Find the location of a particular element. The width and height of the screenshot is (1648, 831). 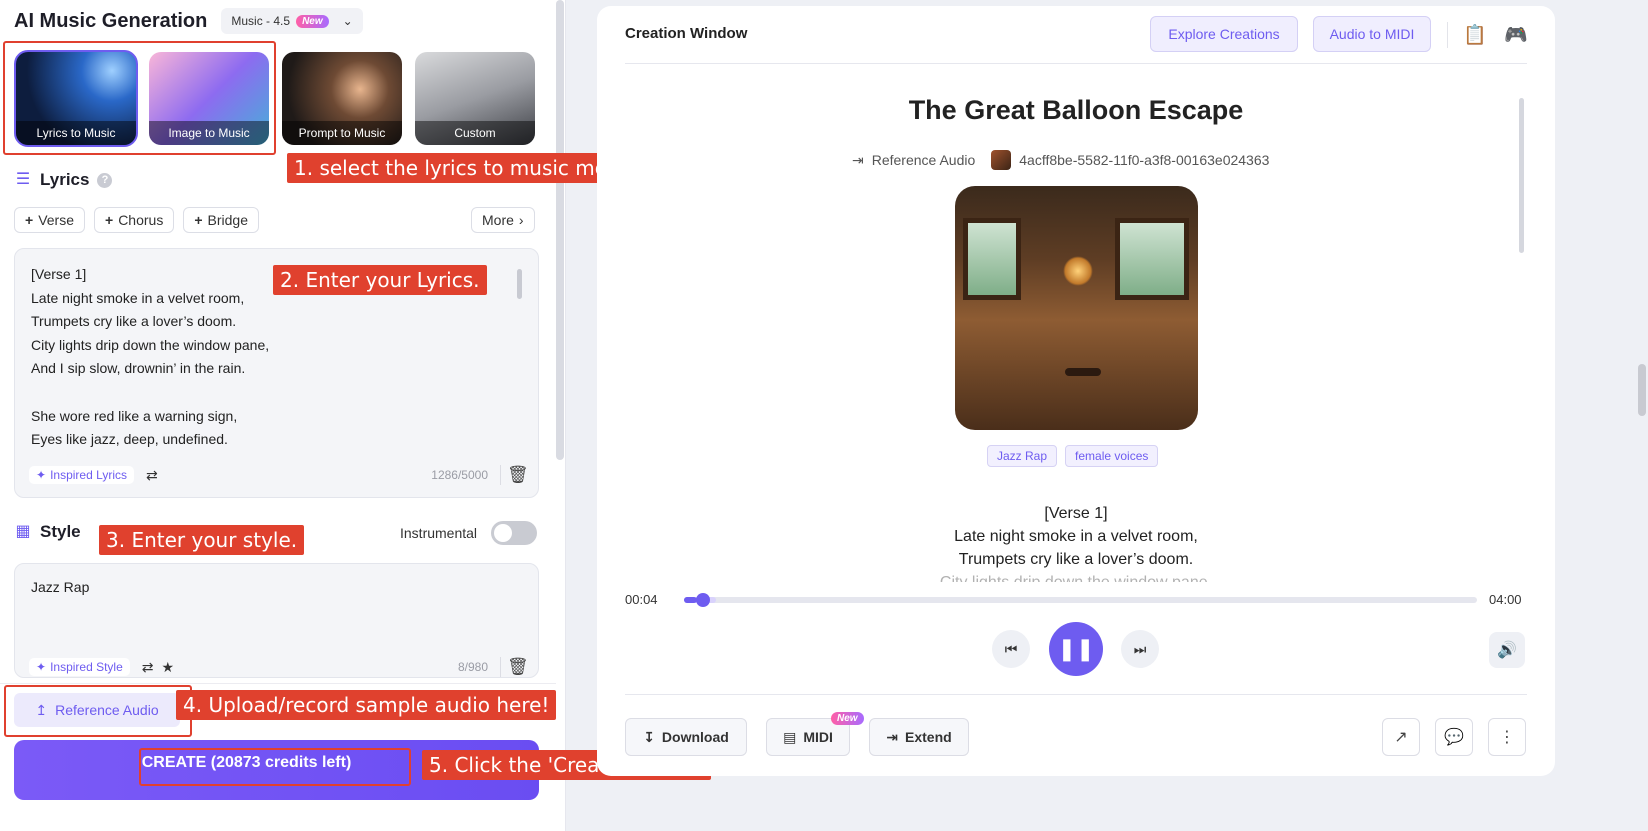

creation-scrollbar is located at coordinates (1521, 175).